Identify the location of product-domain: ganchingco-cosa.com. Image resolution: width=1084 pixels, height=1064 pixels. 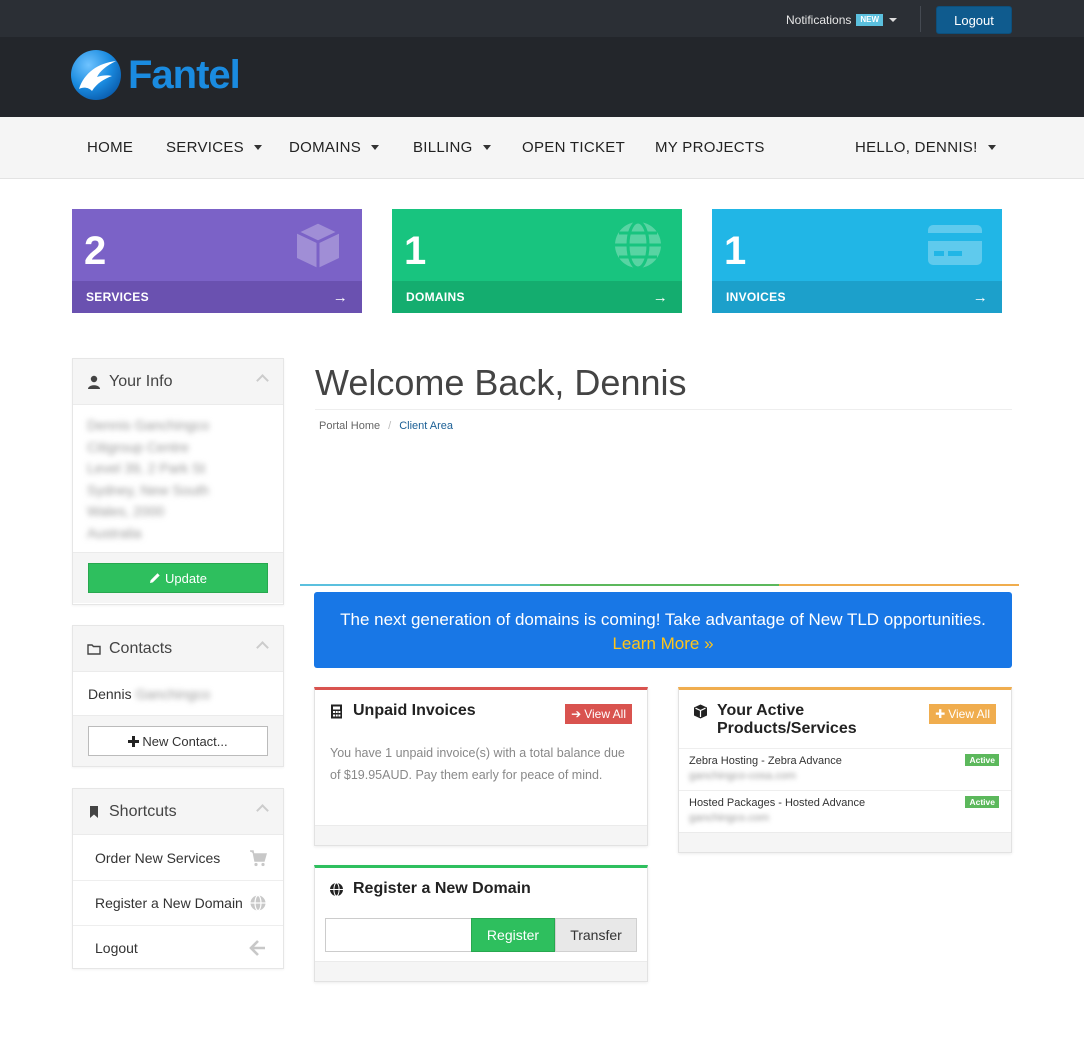
(743, 776).